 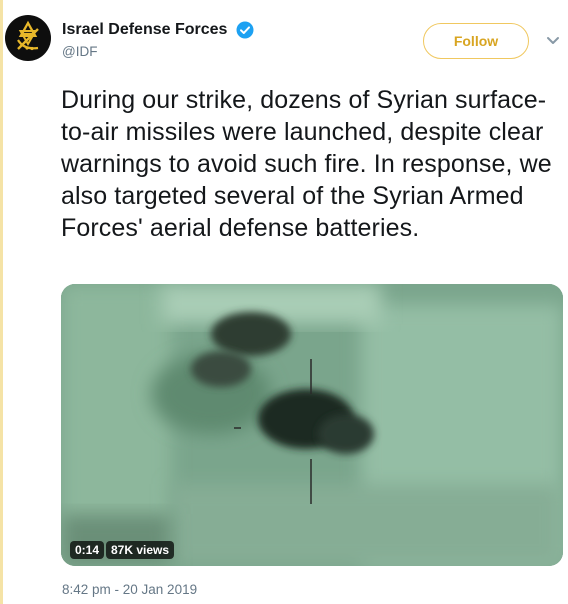 I want to click on avatar, so click(x=28, y=38).